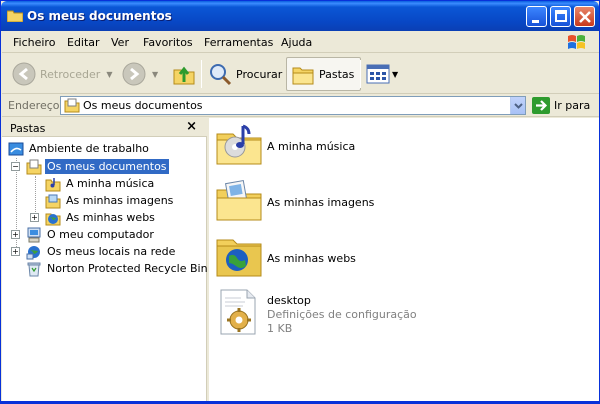  I want to click on tree-label: As minhas imagens, so click(120, 200).